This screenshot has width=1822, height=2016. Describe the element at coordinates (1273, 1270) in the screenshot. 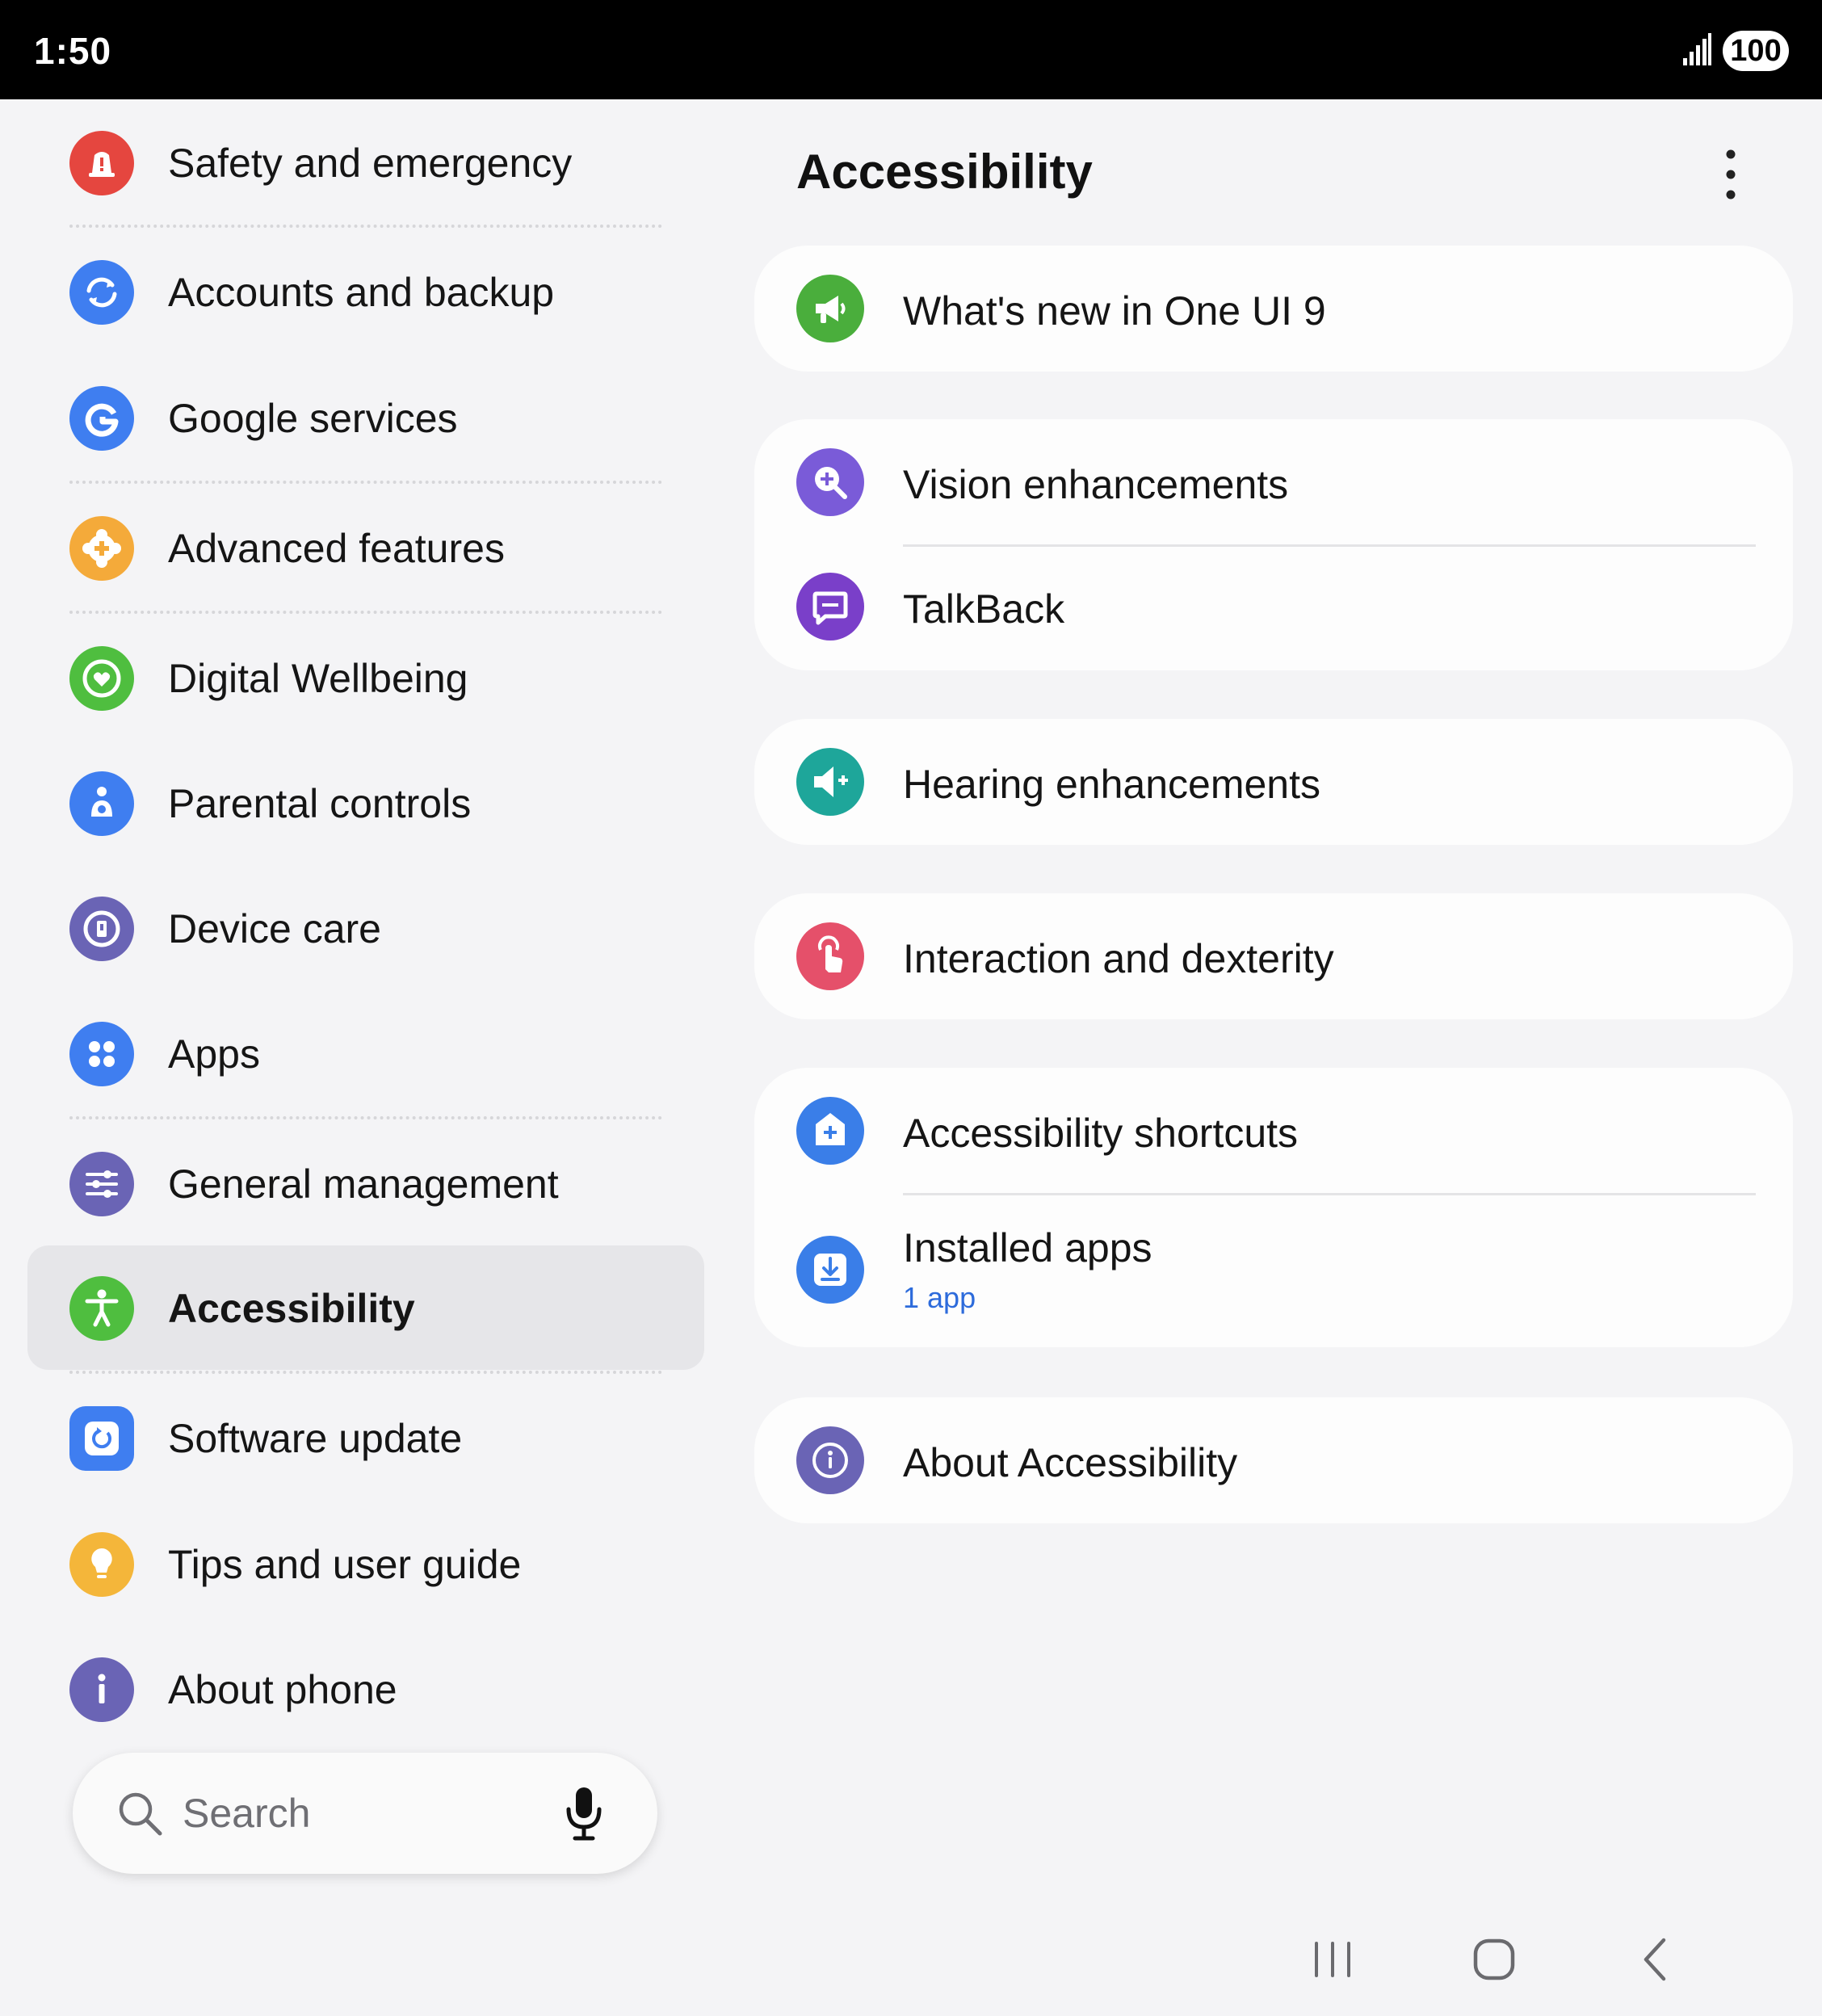

I see `list-item-installed-apps: Installed apps 1 app` at that location.